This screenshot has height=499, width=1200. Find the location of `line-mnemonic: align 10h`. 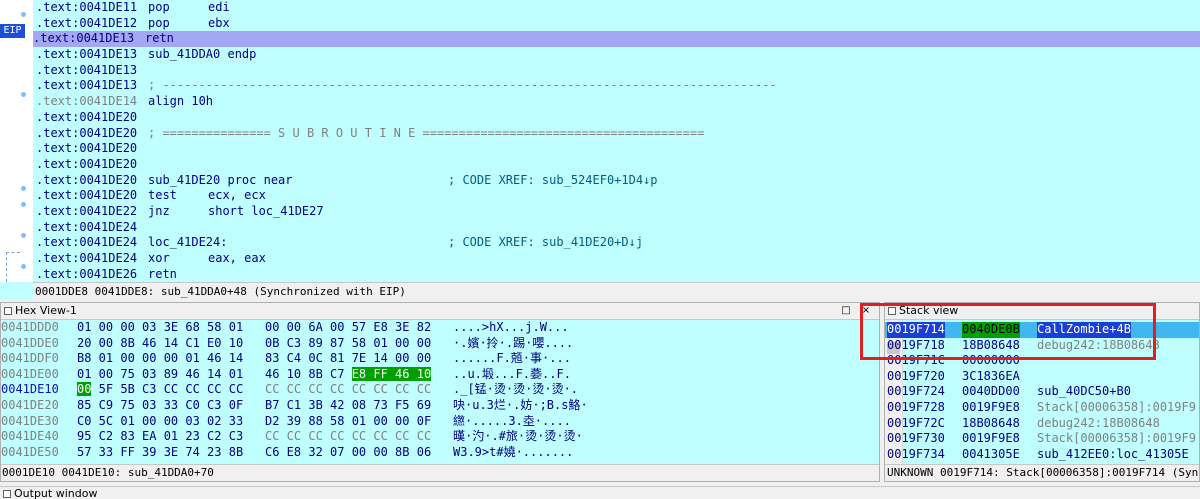

line-mnemonic: align 10h is located at coordinates (181, 101).